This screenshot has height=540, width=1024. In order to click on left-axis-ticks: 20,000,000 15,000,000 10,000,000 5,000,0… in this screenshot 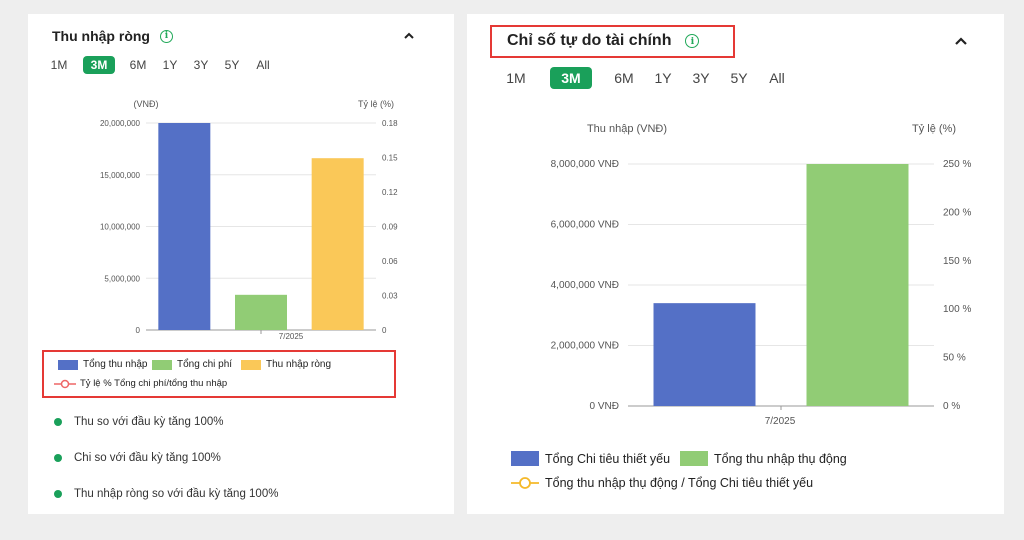, I will do `click(120, 227)`.